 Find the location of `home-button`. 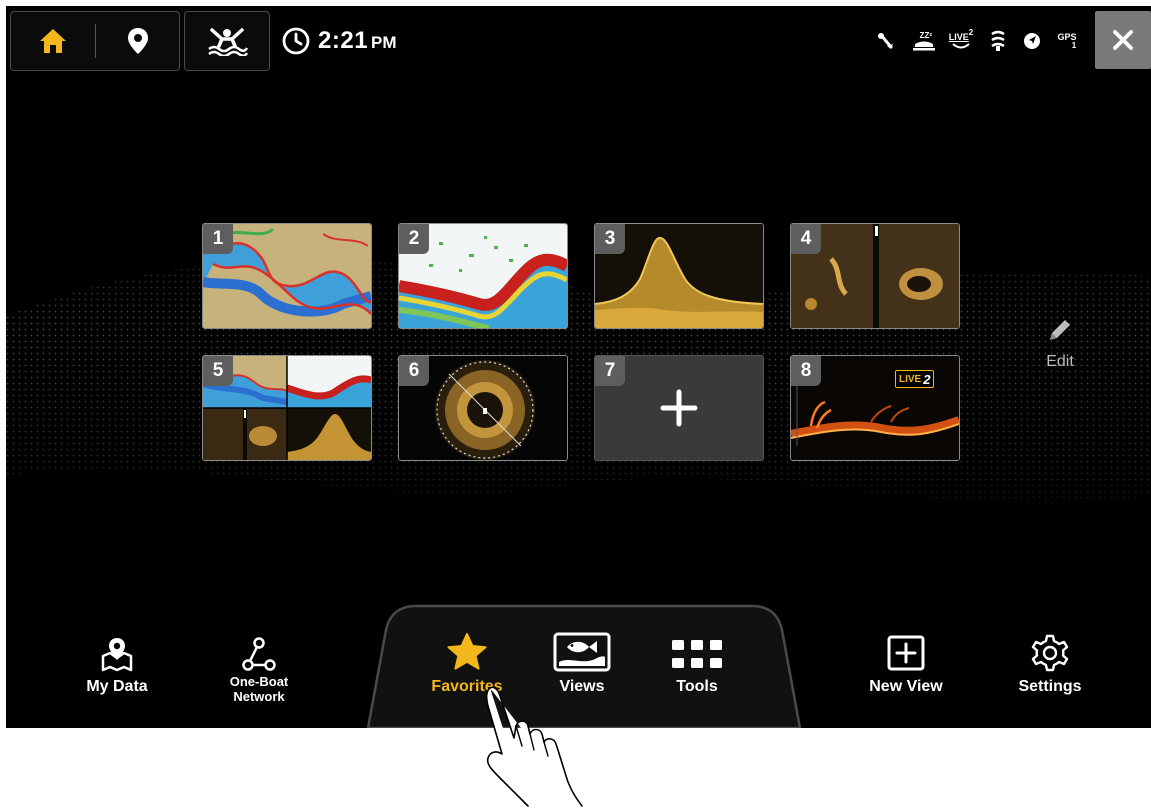

home-button is located at coordinates (53, 41).